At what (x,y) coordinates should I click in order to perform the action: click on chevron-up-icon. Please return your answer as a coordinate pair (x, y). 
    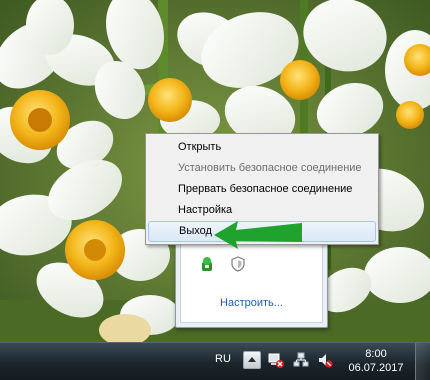
    Looking at the image, I should click on (252, 359).